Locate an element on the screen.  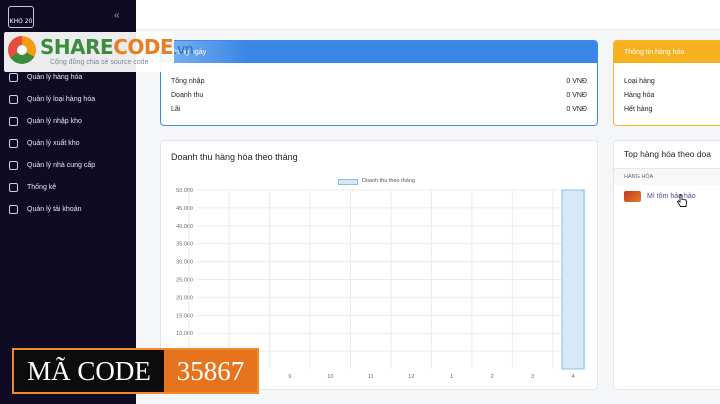
product-info-title: Thông tin hàng hóa is located at coordinates (654, 52).